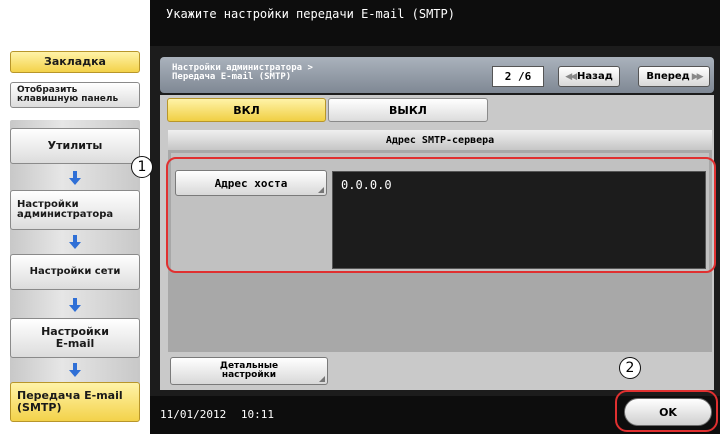 Image resolution: width=720 pixels, height=434 pixels. What do you see at coordinates (668, 76) in the screenshot?
I see `forward-label: Вперед` at bounding box center [668, 76].